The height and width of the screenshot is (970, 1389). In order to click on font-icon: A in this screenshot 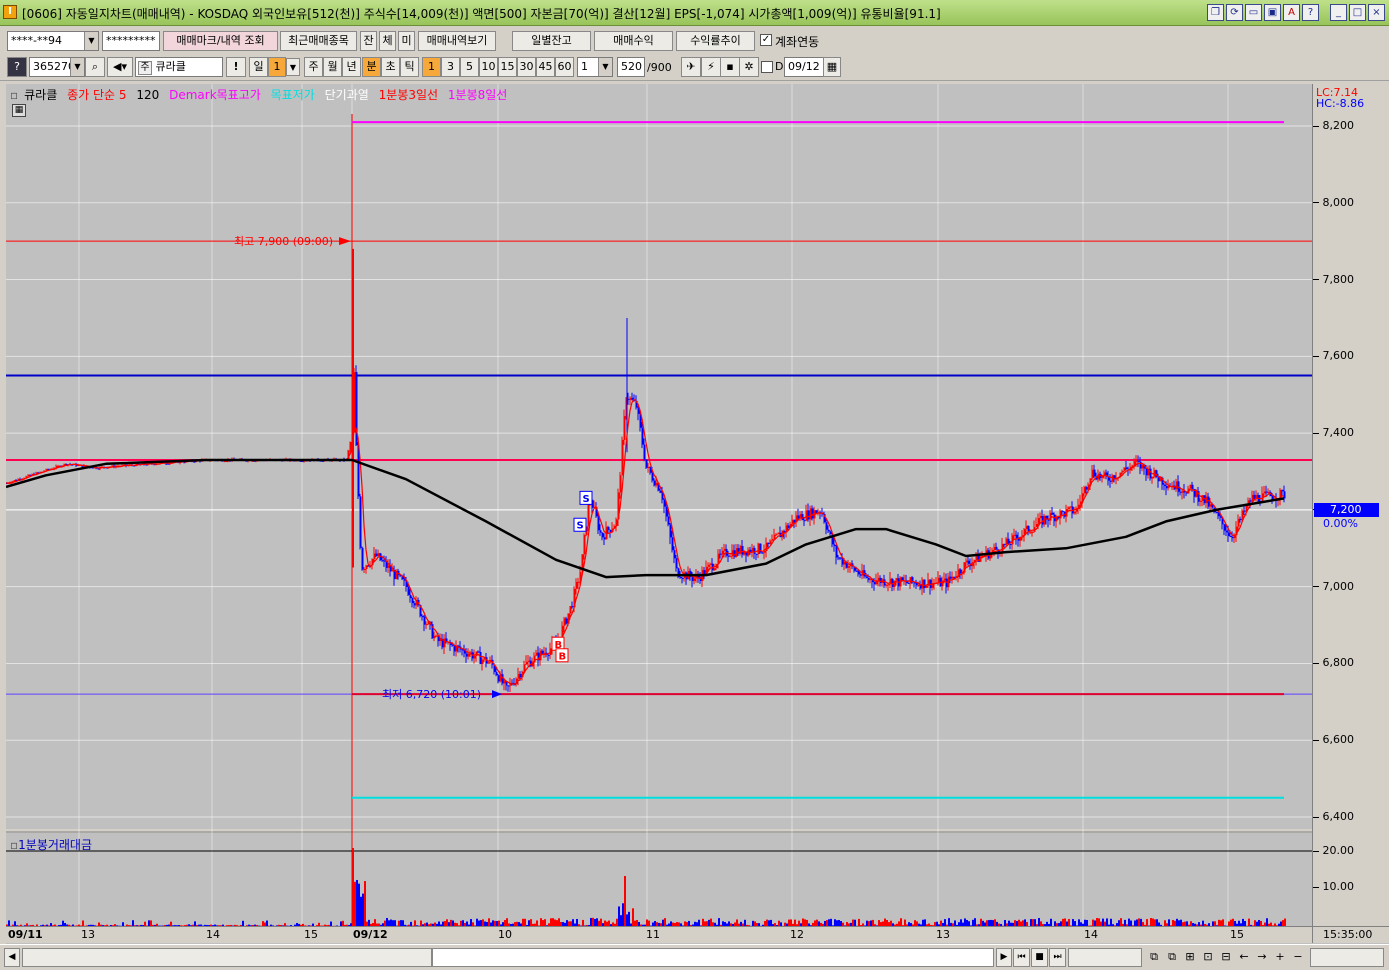, I will do `click(1291, 12)`.